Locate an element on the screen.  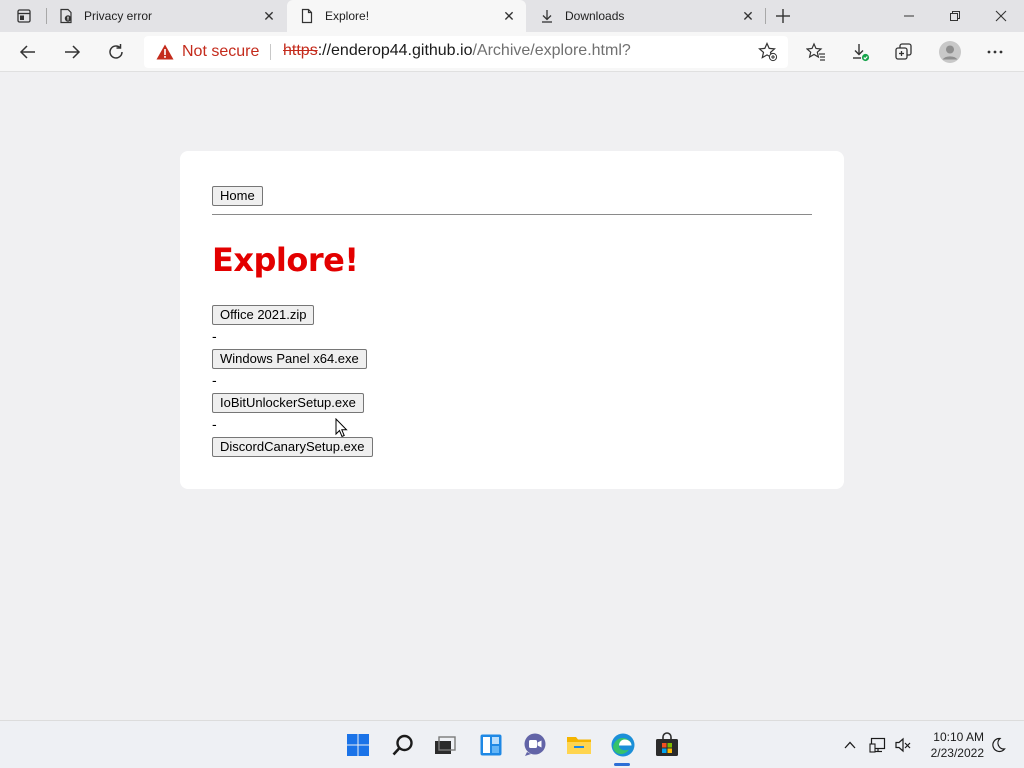
downloads-button is located at coordinates (860, 52).